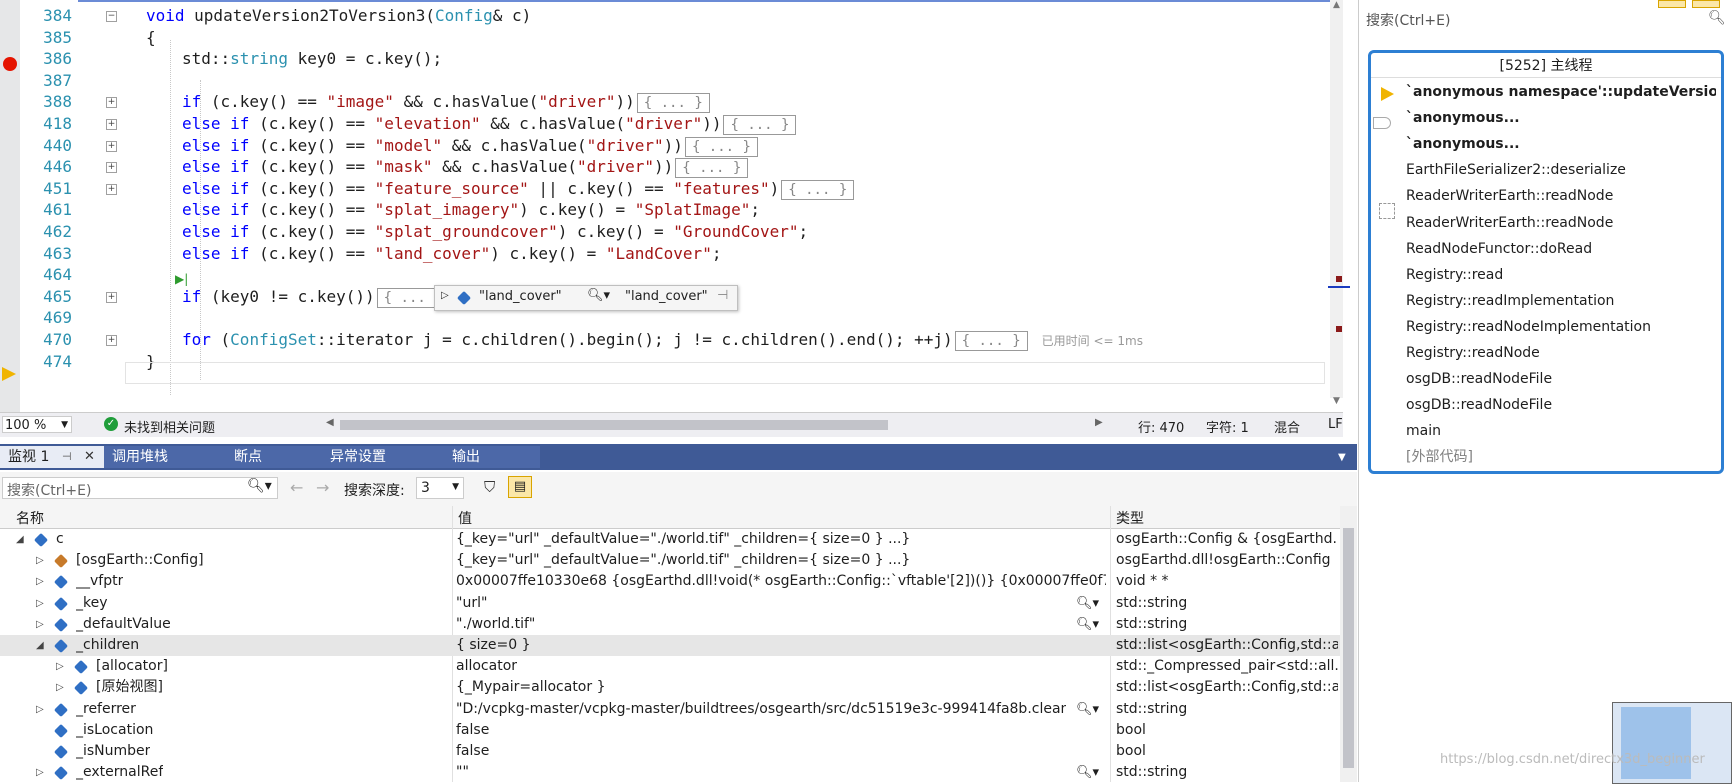  Describe the element at coordinates (1672, 743) in the screenshot. I see `window-thumbnail` at that location.